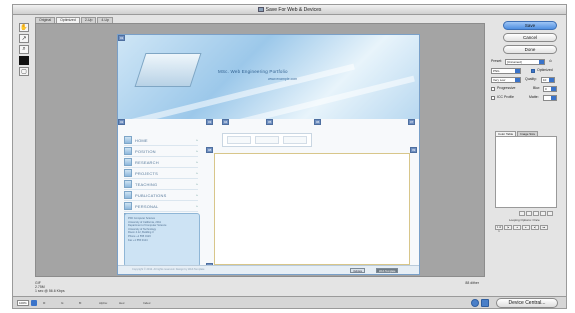  Describe the element at coordinates (161, 162) in the screenshot. I see `nav-item-research: RESEARCH ▸` at that location.